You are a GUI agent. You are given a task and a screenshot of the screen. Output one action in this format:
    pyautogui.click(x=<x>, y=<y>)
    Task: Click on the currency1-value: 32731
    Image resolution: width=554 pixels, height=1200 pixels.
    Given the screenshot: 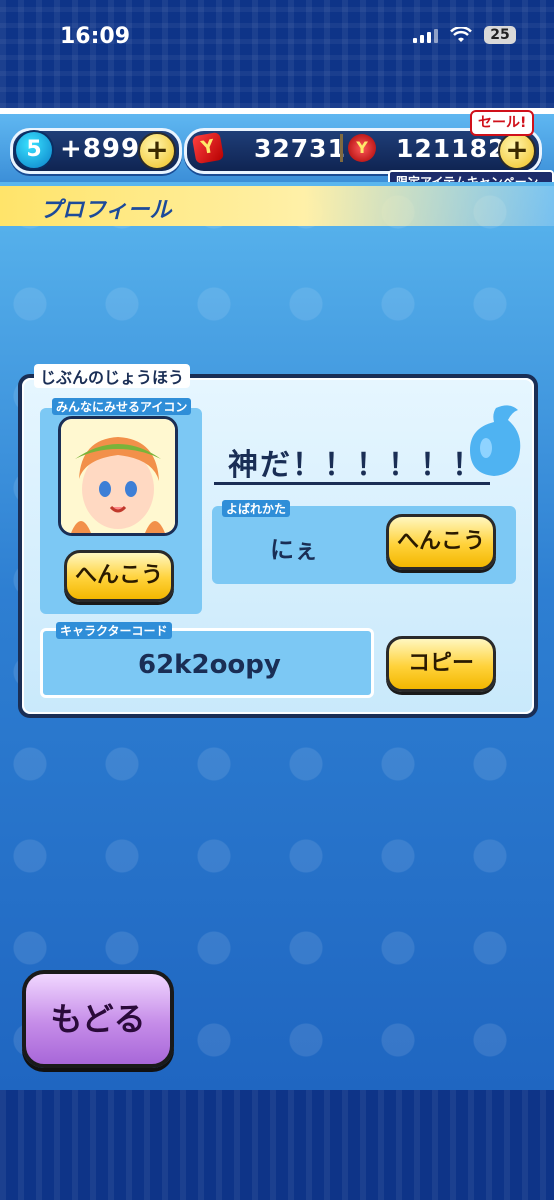 What is the action you would take?
    pyautogui.click(x=300, y=148)
    